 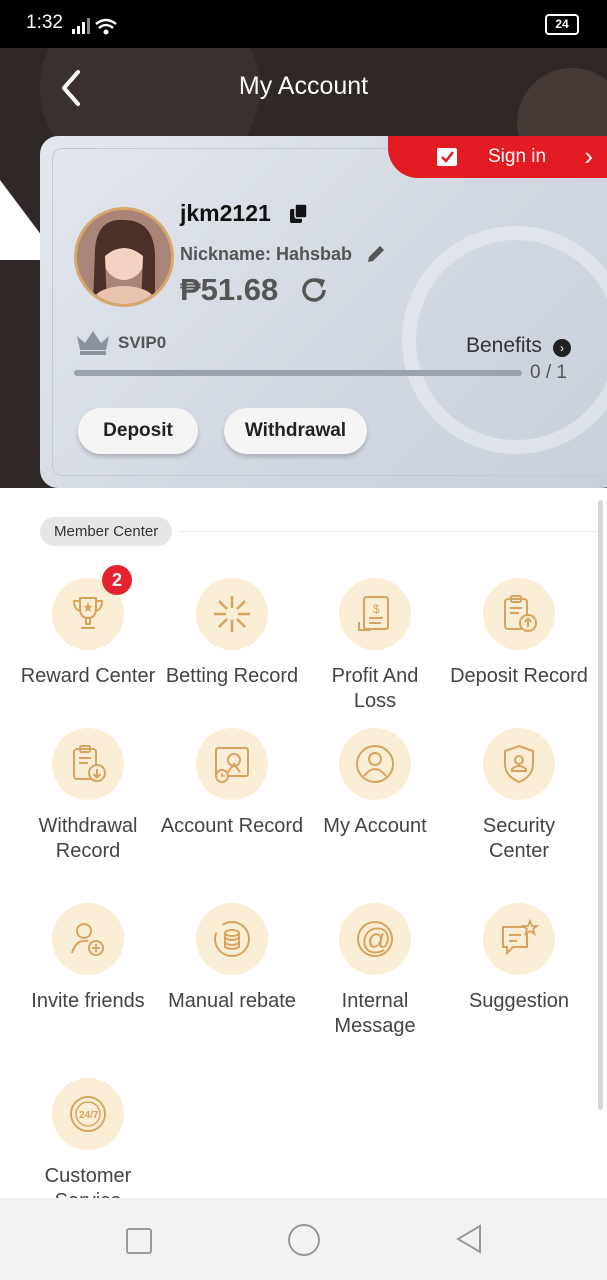 I want to click on chevron-circle-right-icon: ›, so click(x=562, y=348).